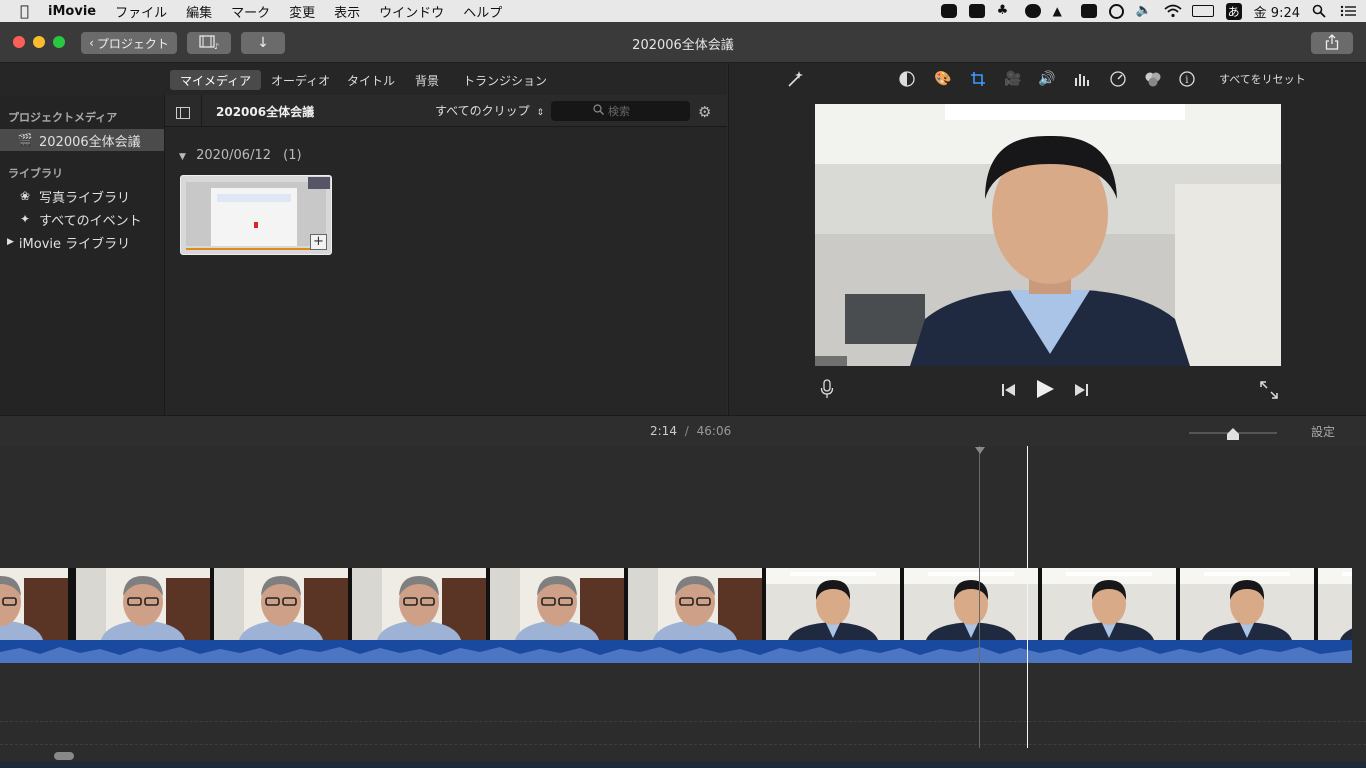  What do you see at coordinates (183, 113) in the screenshot?
I see `sidebar-toggle-icon` at bounding box center [183, 113].